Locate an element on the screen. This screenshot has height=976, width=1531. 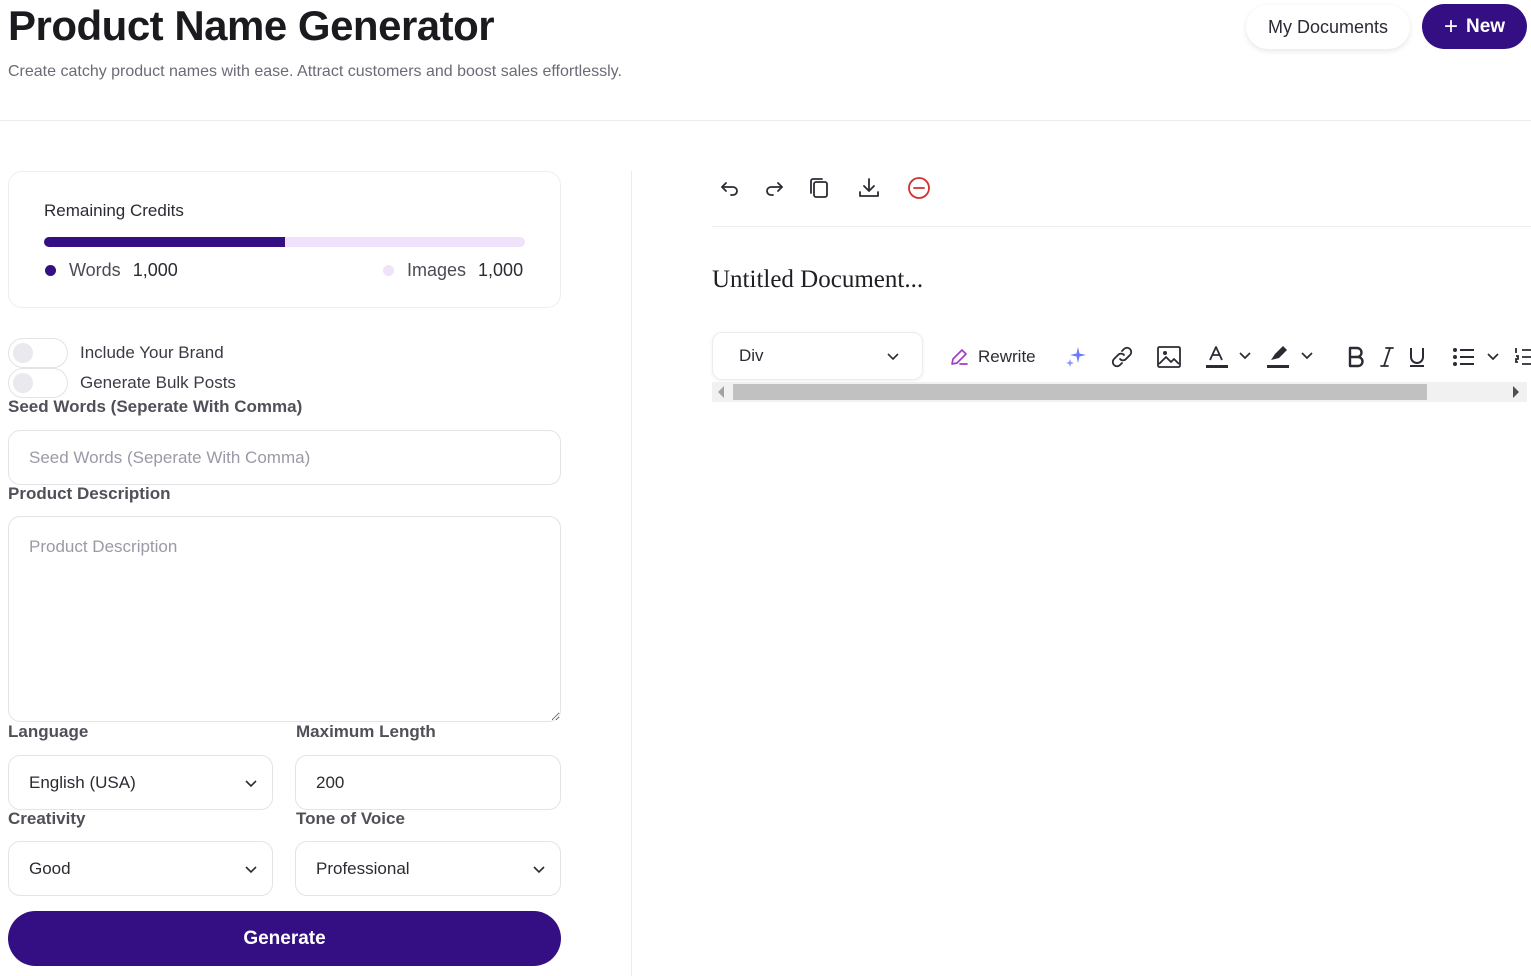
format-toolbar-scrollbar is located at coordinates (1119, 392).